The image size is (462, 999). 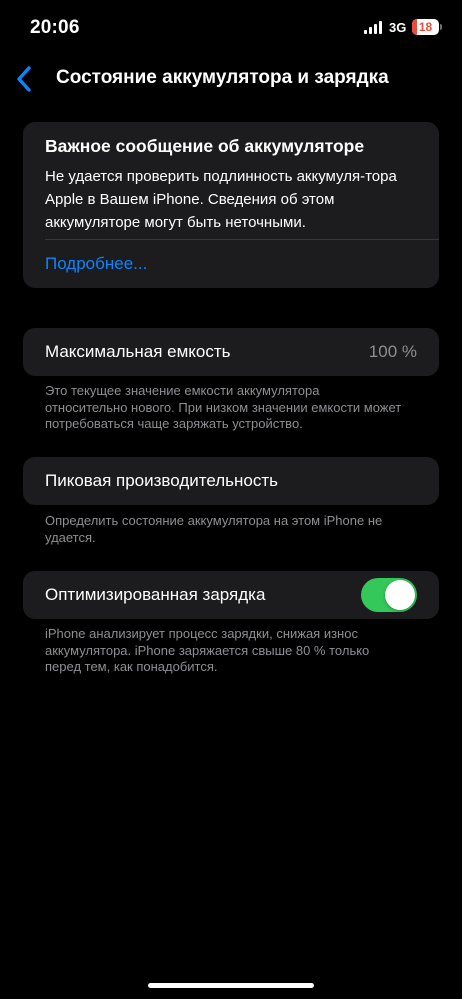 I want to click on peak-performance-row: Пиковая производительность, so click(x=231, y=481).